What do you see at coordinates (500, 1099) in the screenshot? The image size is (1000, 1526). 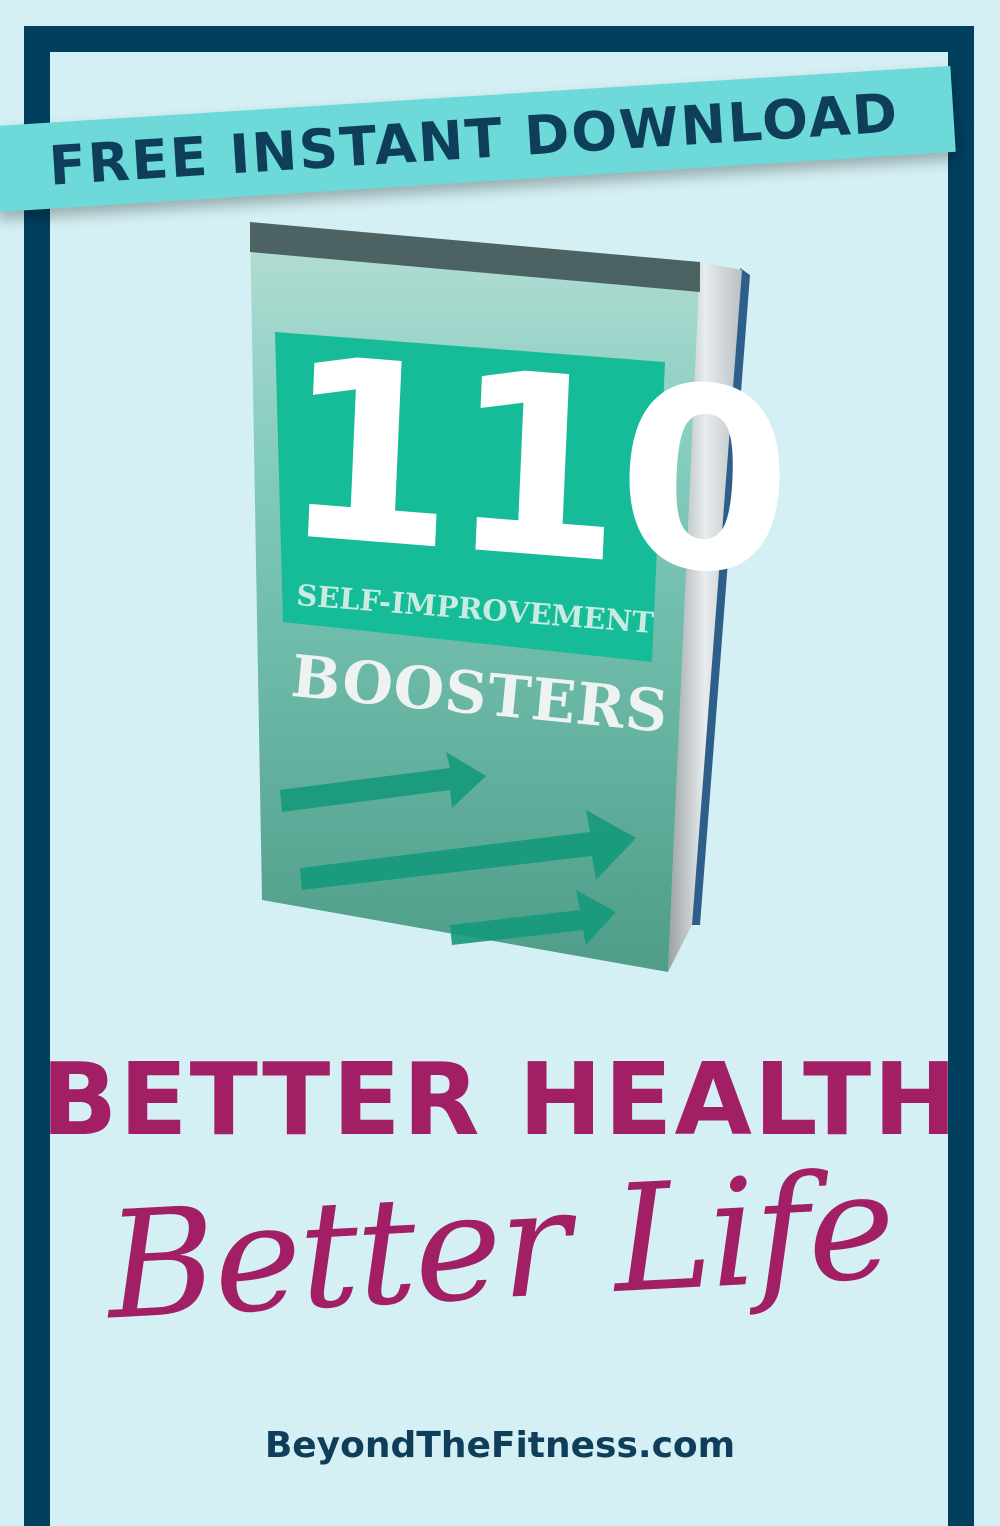 I see `headline-better-health: BETTER HEALTH` at bounding box center [500, 1099].